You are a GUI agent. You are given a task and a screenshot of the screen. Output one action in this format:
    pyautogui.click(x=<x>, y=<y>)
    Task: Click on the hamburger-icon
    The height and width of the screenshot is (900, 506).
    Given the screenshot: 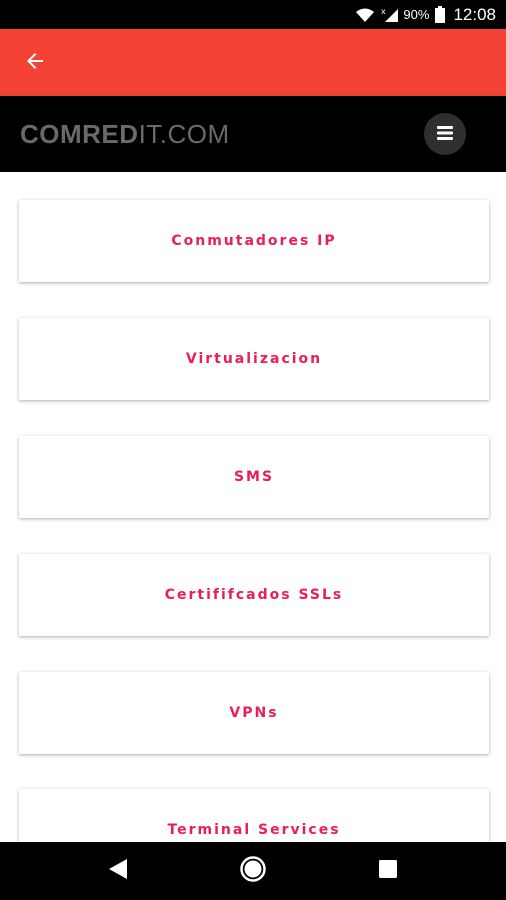 What is the action you would take?
    pyautogui.click(x=445, y=134)
    